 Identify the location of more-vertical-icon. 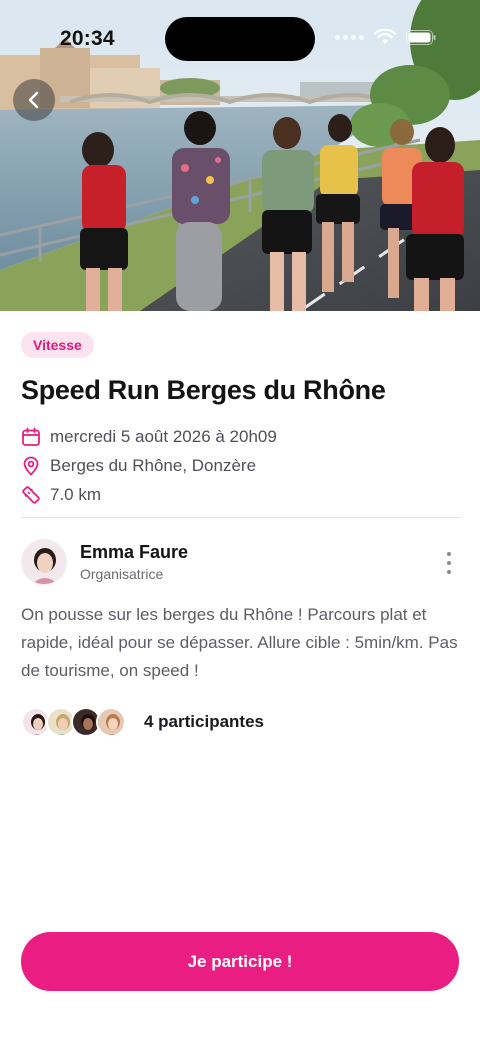
(449, 563).